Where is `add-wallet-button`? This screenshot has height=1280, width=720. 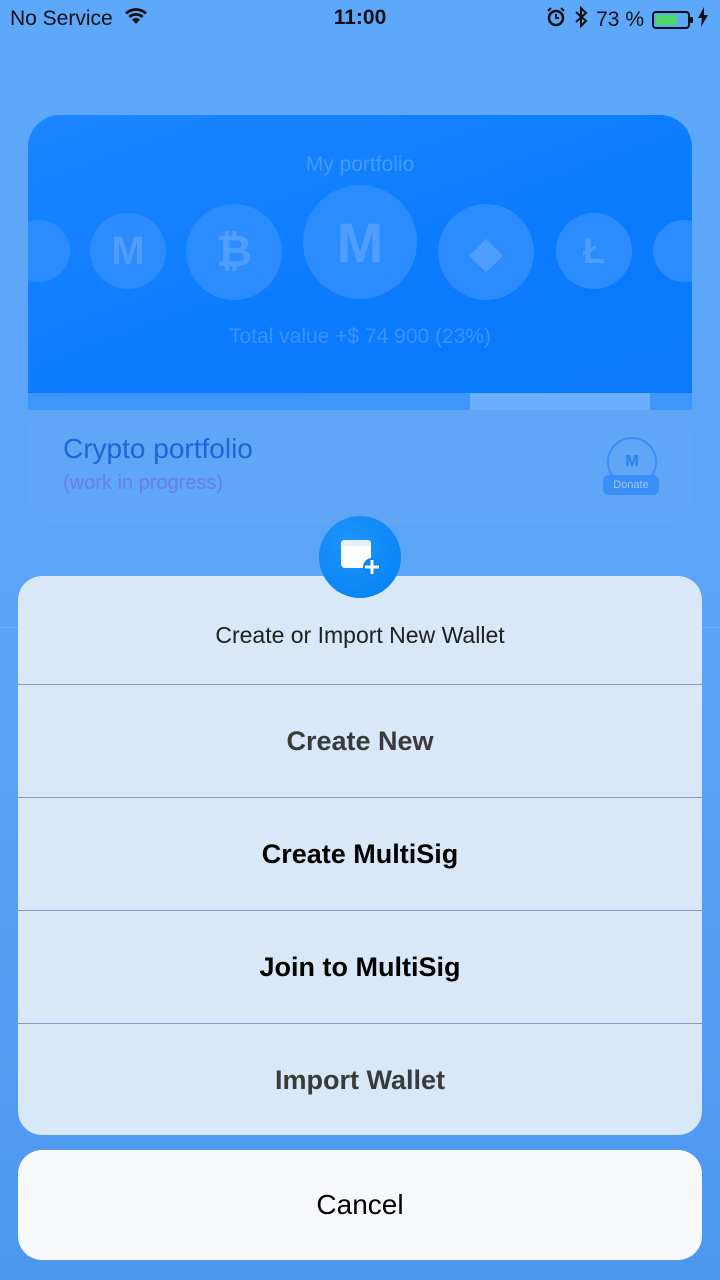 add-wallet-button is located at coordinates (360, 557).